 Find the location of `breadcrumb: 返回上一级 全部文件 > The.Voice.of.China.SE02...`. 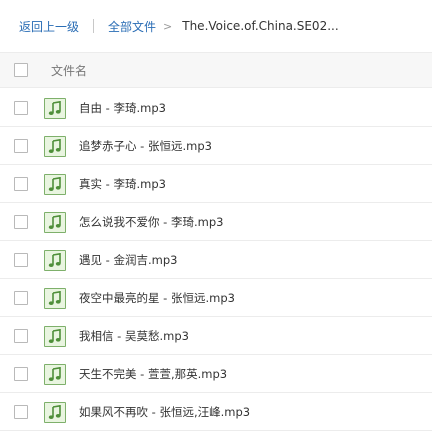

breadcrumb: 返回上一级 全部文件 > The.Voice.of.China.SE02... is located at coordinates (216, 26).